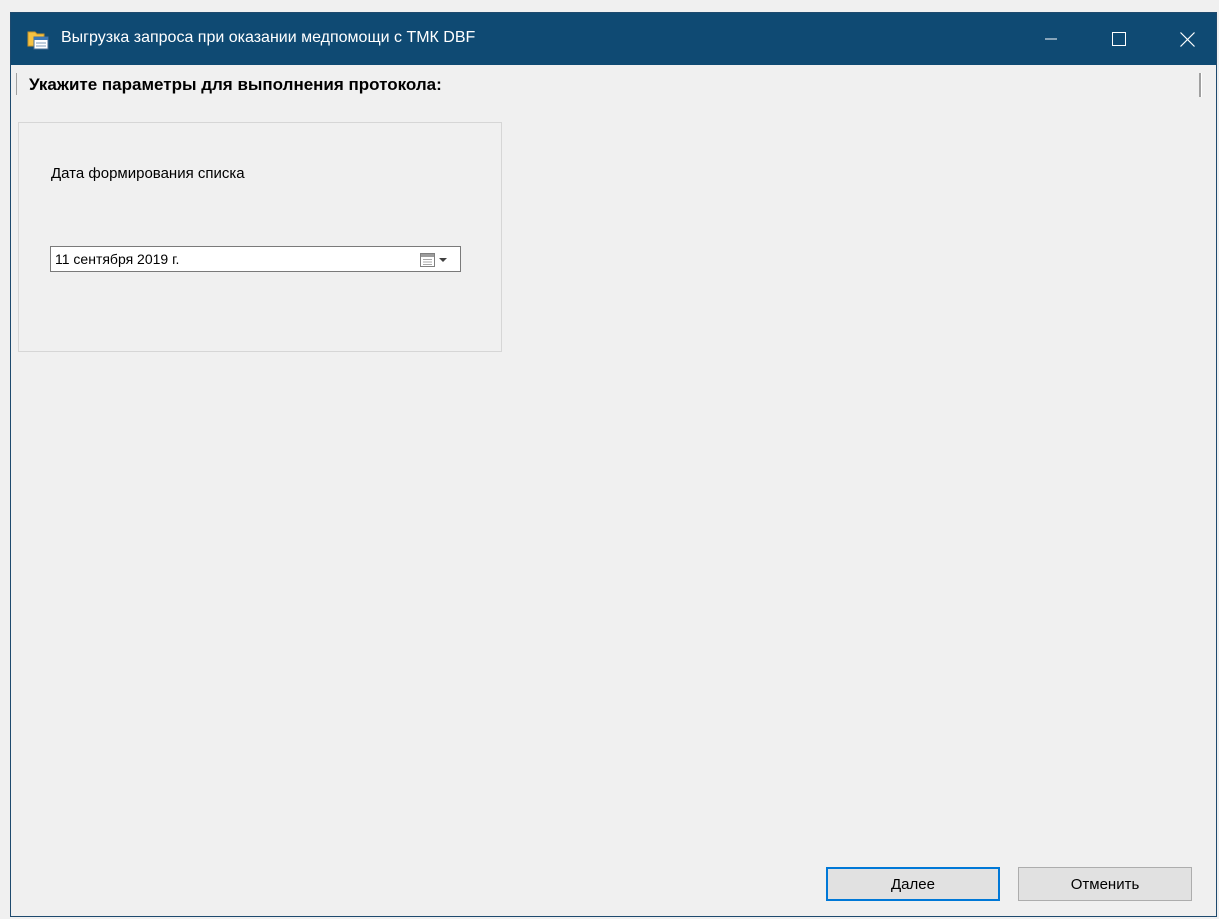 This screenshot has height=919, width=1219. What do you see at coordinates (913, 884) in the screenshot?
I see `next-button: Далее` at bounding box center [913, 884].